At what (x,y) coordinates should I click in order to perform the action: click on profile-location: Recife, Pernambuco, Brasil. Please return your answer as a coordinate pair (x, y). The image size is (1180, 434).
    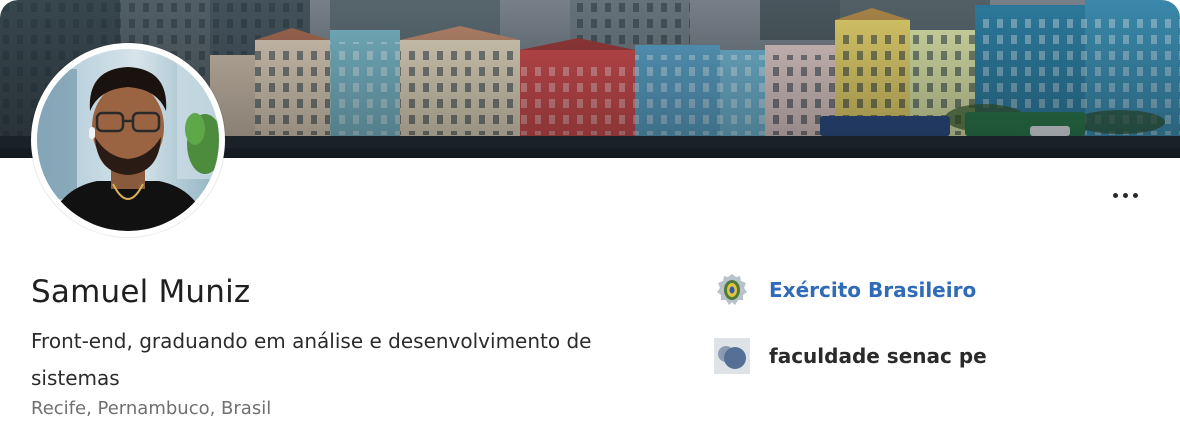
    Looking at the image, I should click on (151, 408).